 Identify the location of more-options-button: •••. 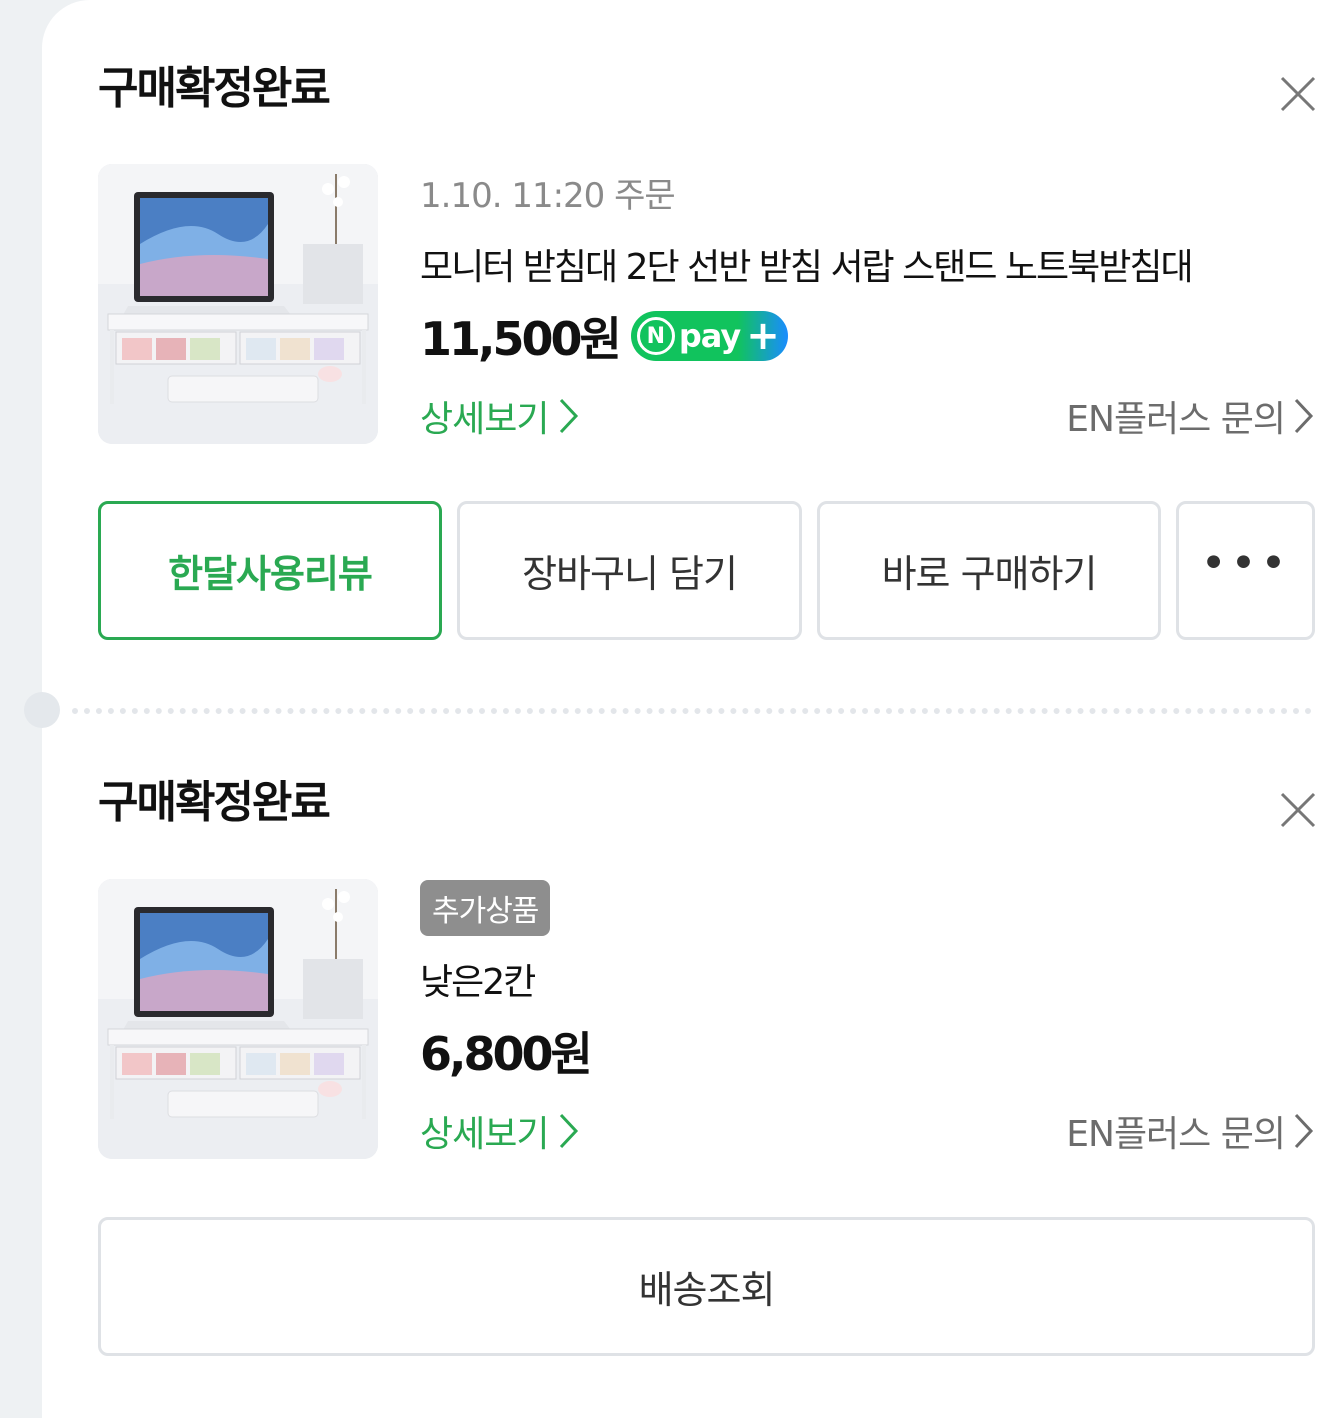
(1245, 570).